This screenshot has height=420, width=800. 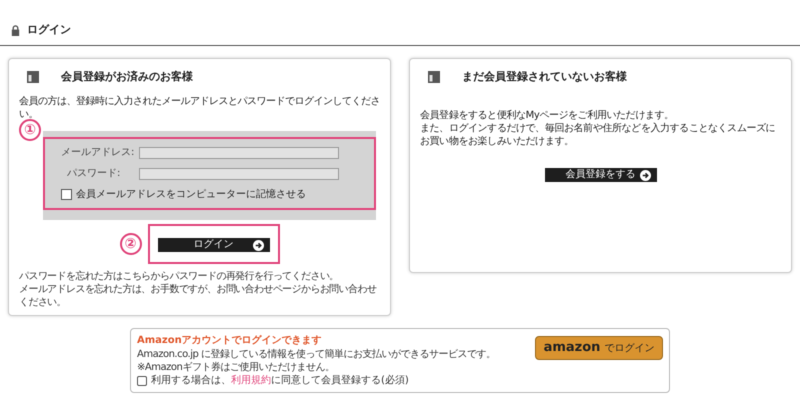 What do you see at coordinates (280, 380) in the screenshot?
I see `agreement-text: 利用する場合は、利用規約に同意して会員登録する(必須)` at bounding box center [280, 380].